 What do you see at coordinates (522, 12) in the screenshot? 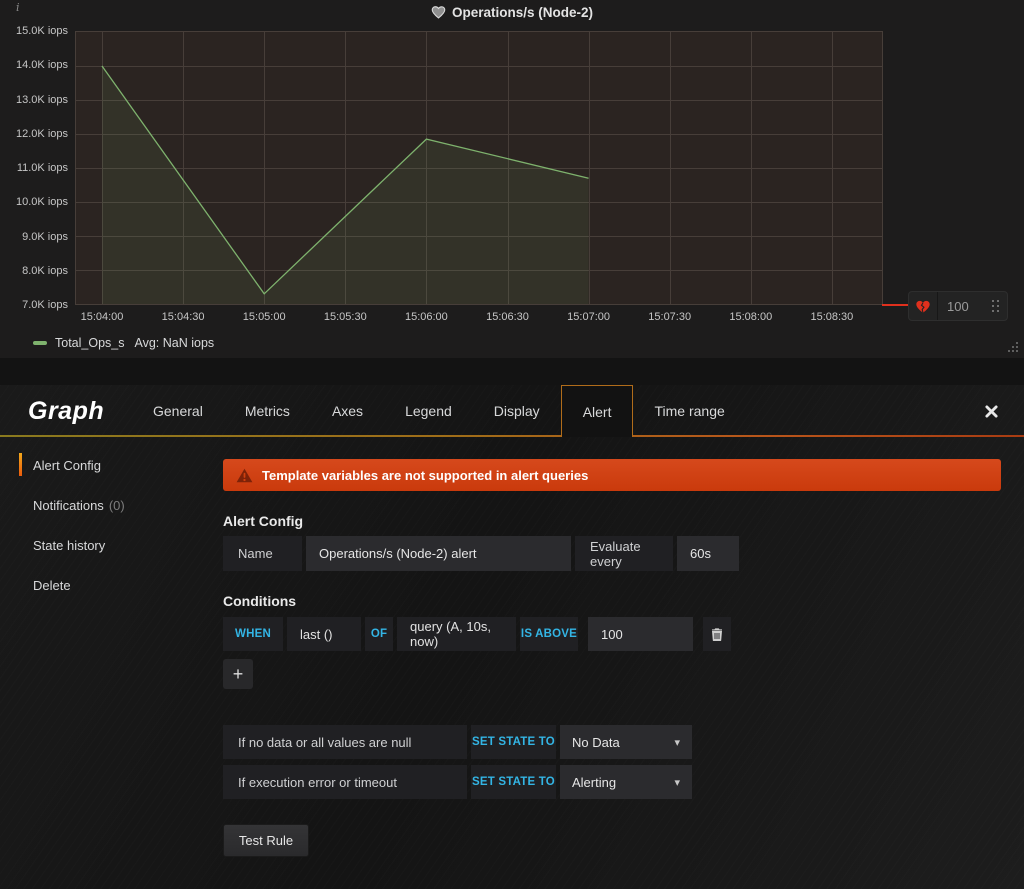
I see `panel-title-text: Operations/s (Node-2)` at bounding box center [522, 12].